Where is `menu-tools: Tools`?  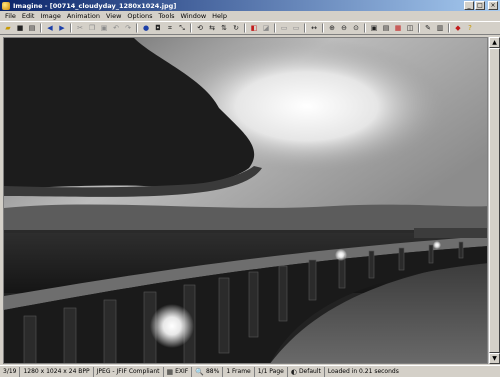 menu-tools: Tools is located at coordinates (167, 16).